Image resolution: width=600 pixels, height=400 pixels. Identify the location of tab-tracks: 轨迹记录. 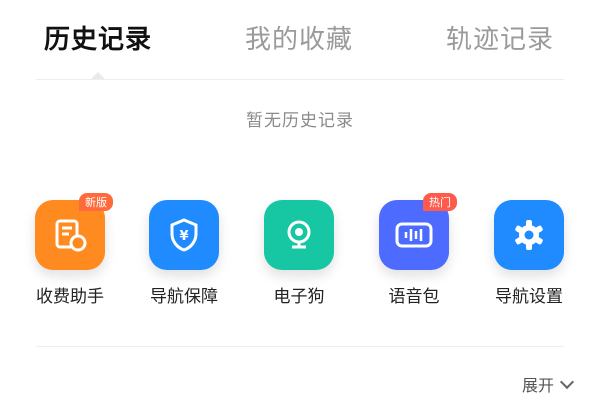
(500, 37).